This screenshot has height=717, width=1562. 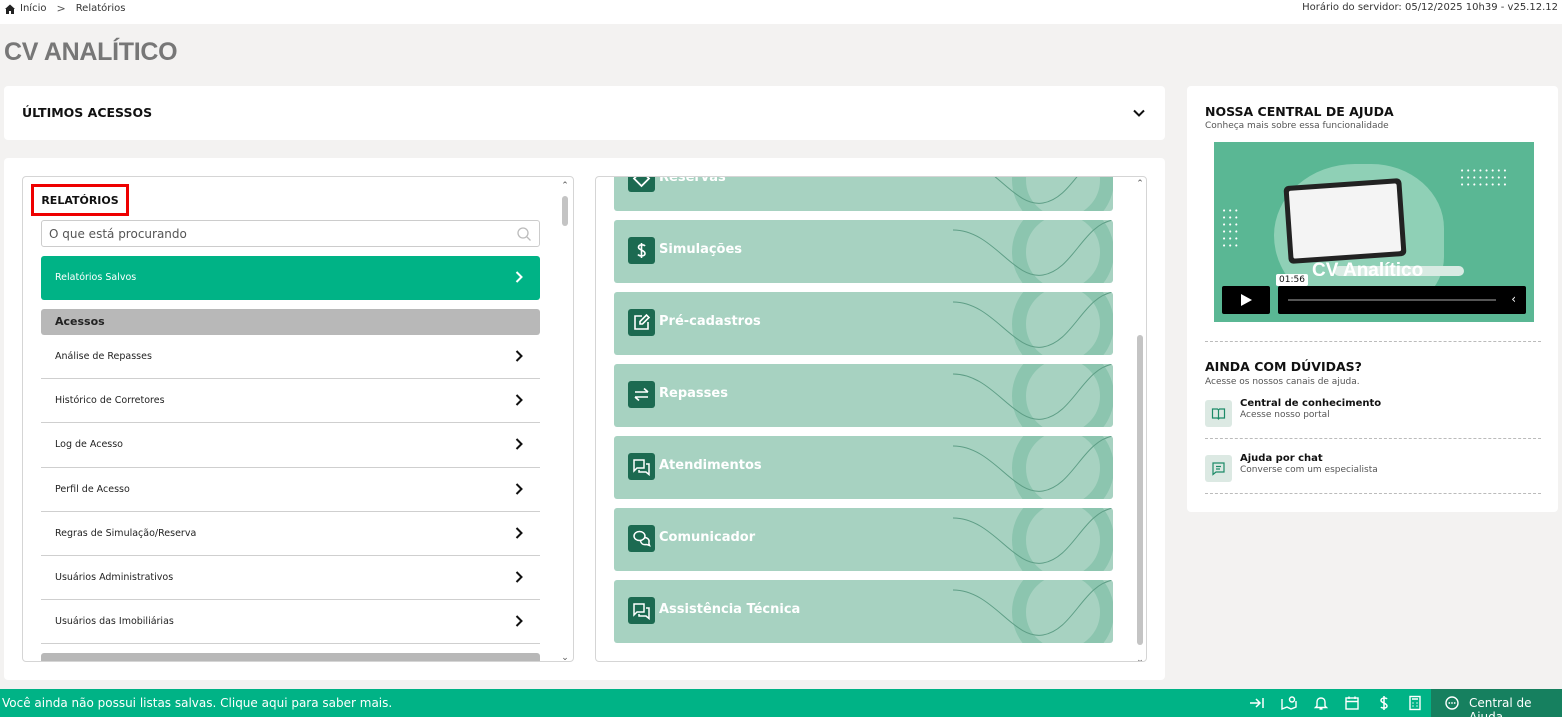 I want to click on video-progress-bar: ‹, so click(x=1402, y=300).